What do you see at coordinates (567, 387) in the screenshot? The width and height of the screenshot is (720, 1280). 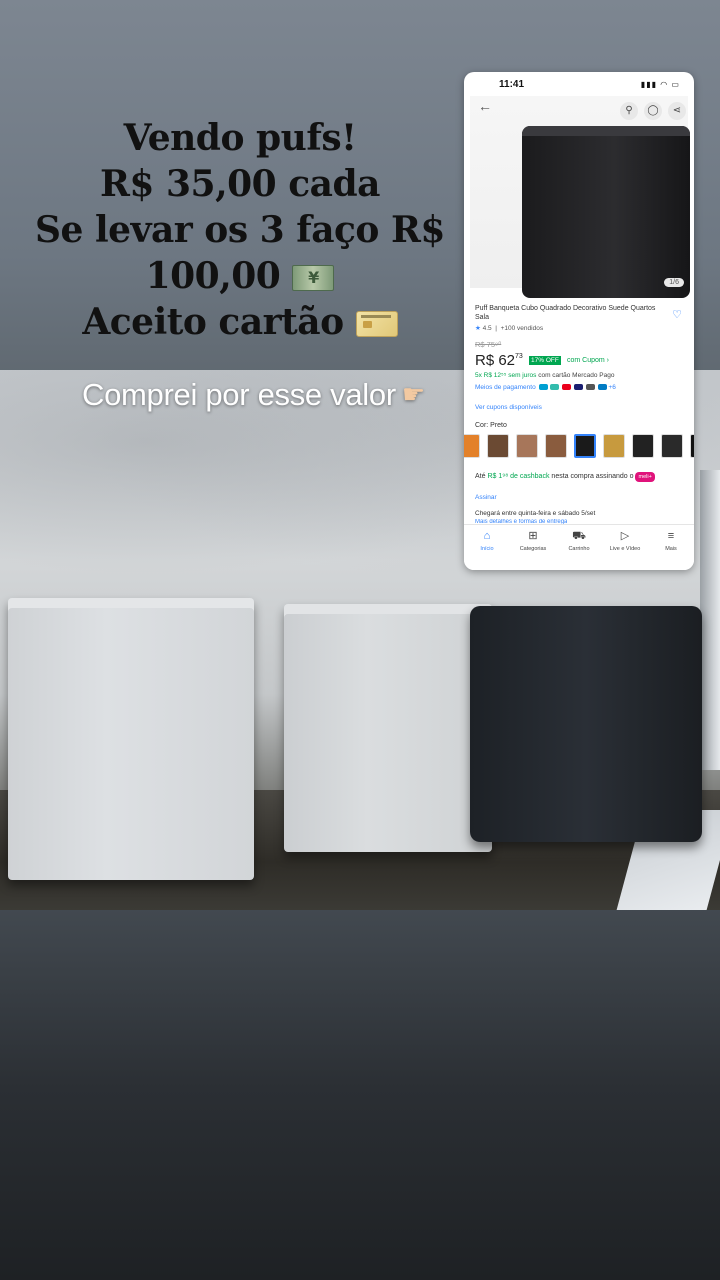 I see `mastercard-icon` at bounding box center [567, 387].